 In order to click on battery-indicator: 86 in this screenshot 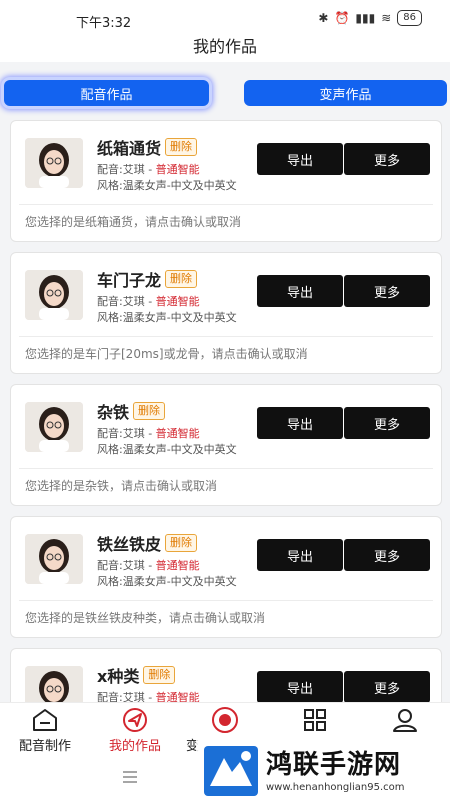, I will do `click(409, 18)`.